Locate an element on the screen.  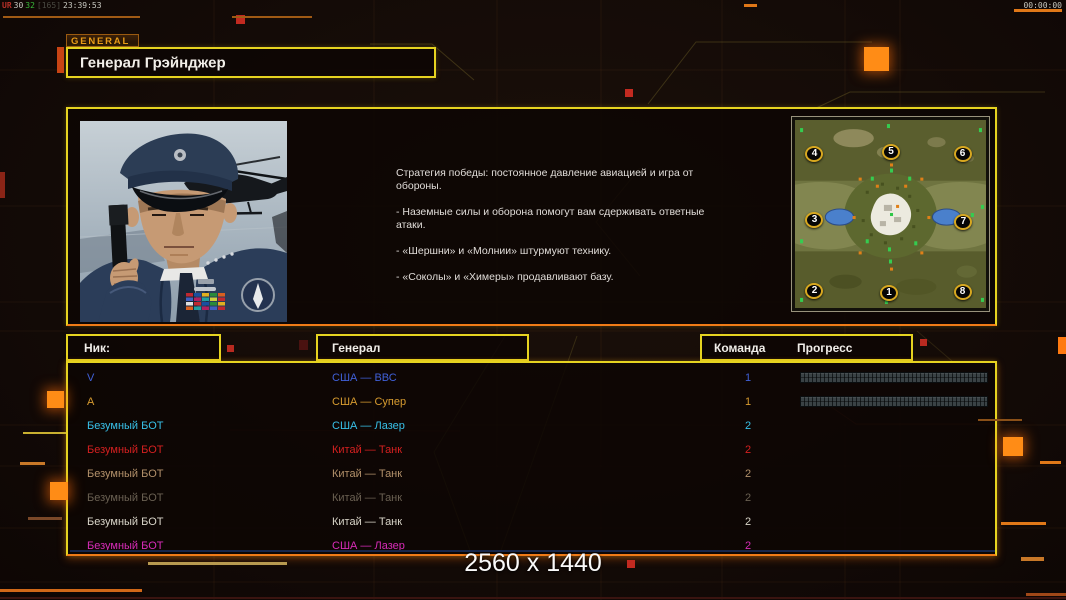
header-progress-label: Прогресс is located at coordinates (825, 347).